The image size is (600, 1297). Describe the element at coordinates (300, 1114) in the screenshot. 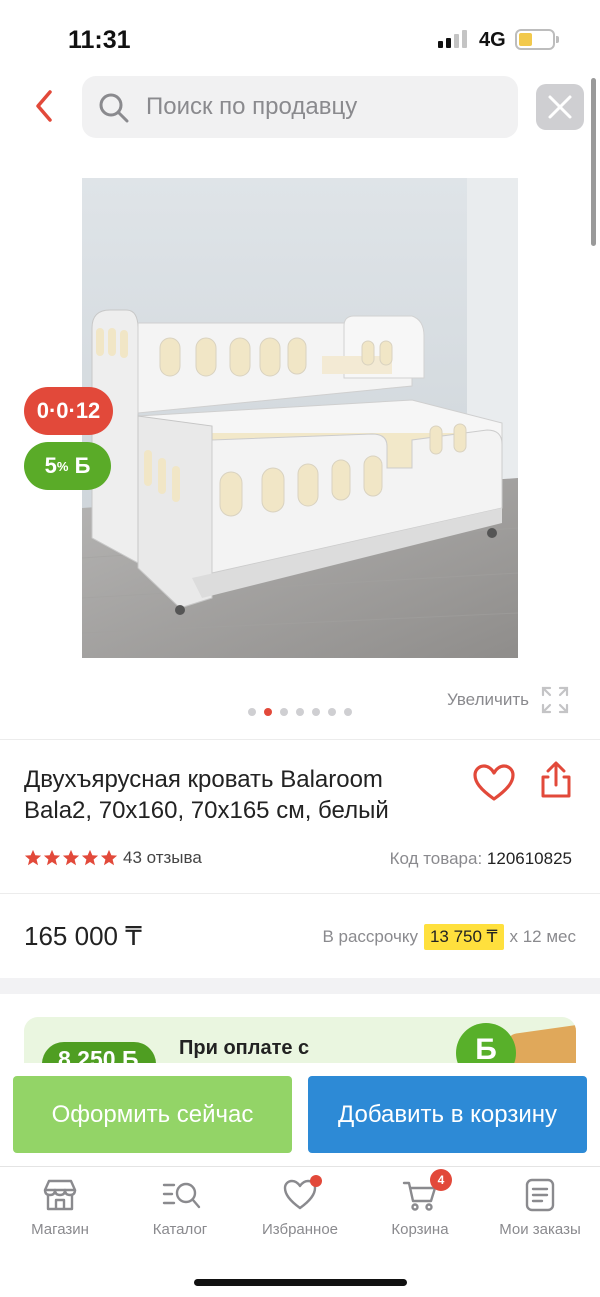

I see `action-bar: Оформить сейчас Добавить в корзину` at that location.